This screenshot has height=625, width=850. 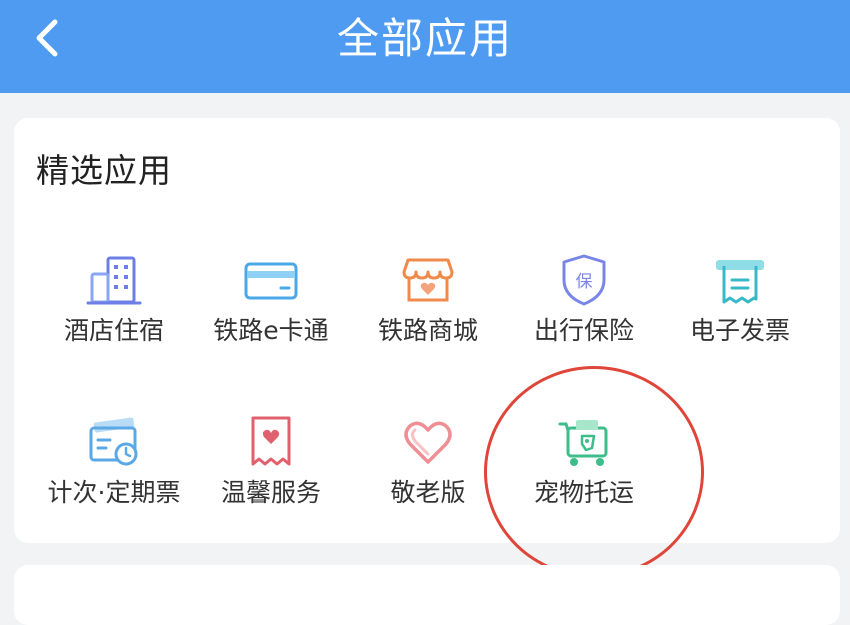 I want to click on app-warm-service: 温馨服务, so click(x=271, y=469).